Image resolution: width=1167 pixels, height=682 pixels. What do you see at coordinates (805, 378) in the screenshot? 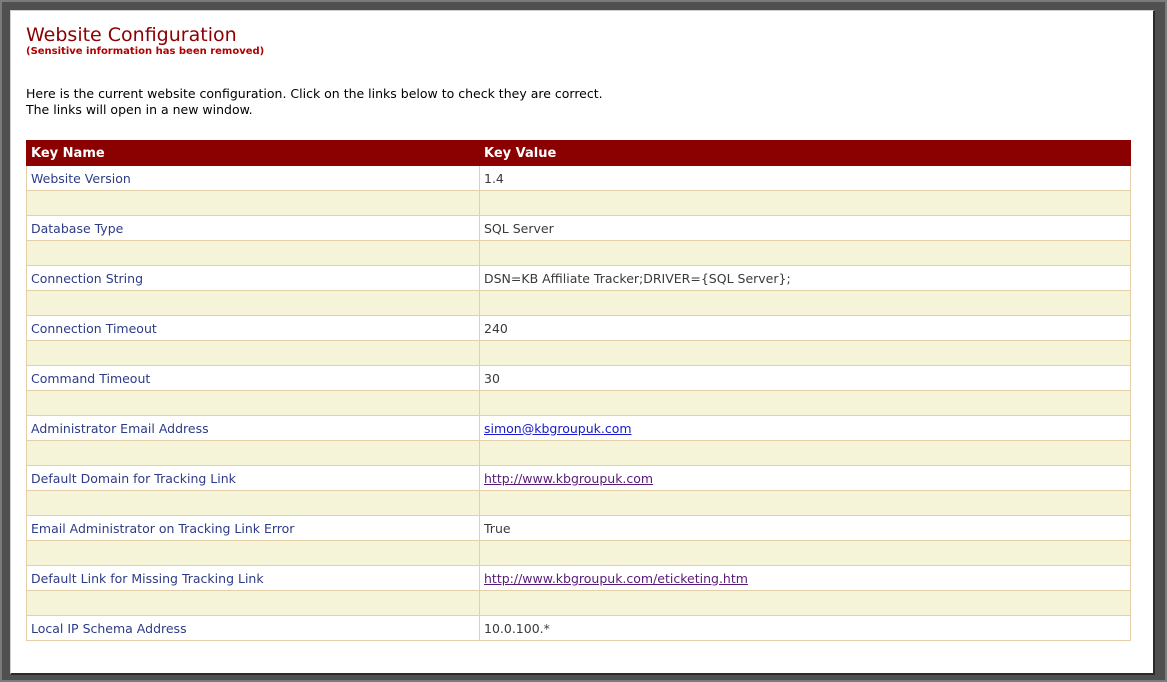
I see `key-value-cell: 30` at bounding box center [805, 378].